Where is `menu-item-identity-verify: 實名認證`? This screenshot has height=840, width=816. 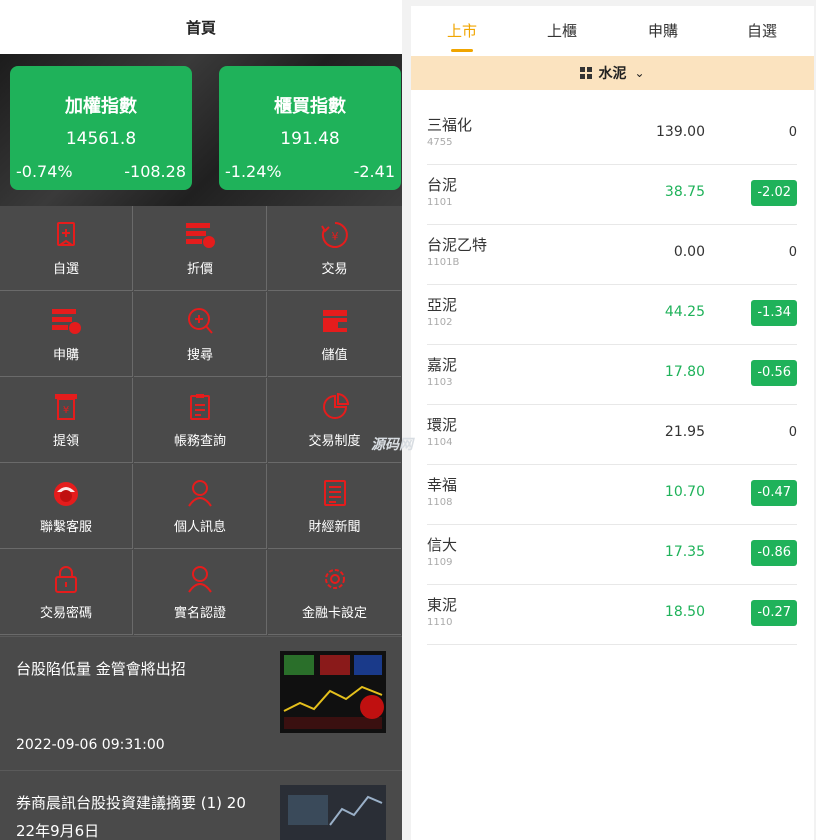
menu-item-identity-verify: 實名認證 is located at coordinates (200, 592).